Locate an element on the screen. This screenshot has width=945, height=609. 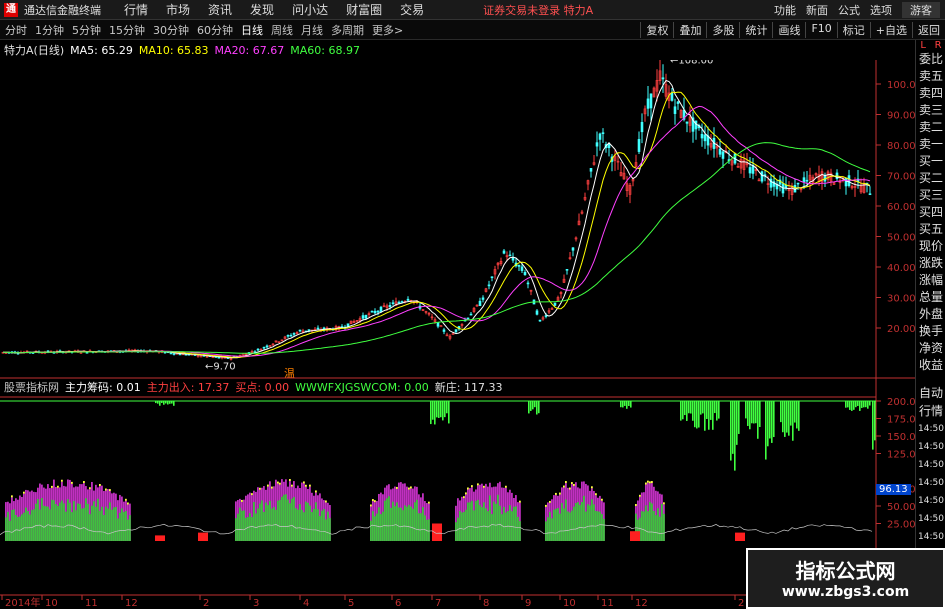
tab-1min: 1分钟 is located at coordinates (49, 30).